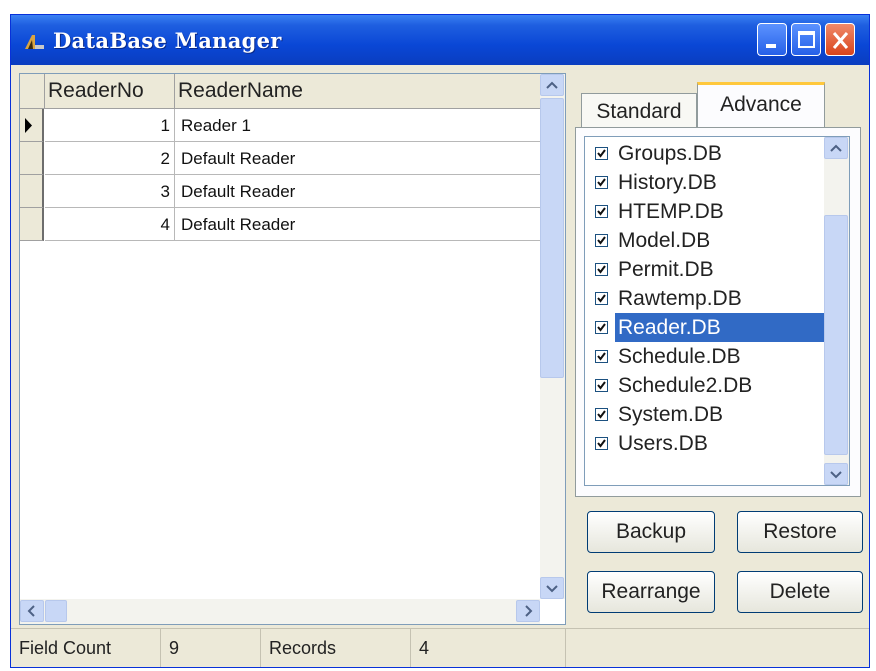 This screenshot has width=876, height=671. Describe the element at coordinates (336, 648) in the screenshot. I see `status-records-label: Records` at that location.